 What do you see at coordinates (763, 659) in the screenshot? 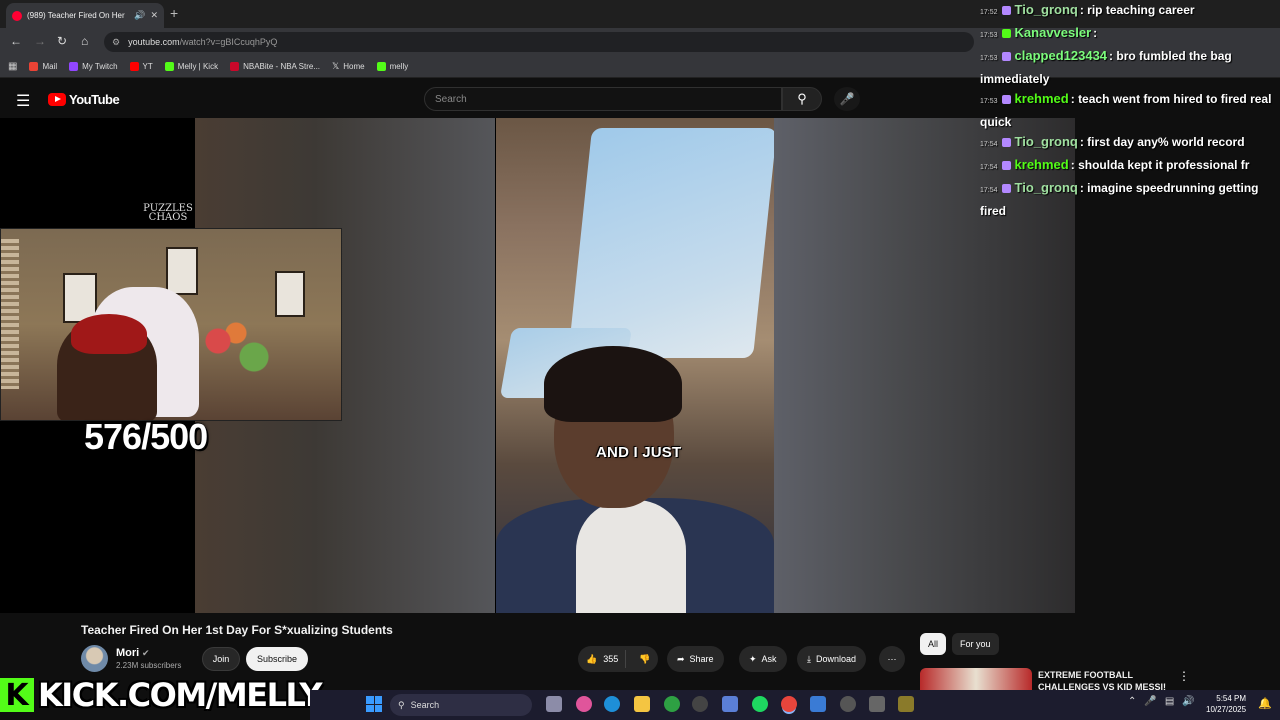
I see `ask-button: ✦ Ask` at bounding box center [763, 659].